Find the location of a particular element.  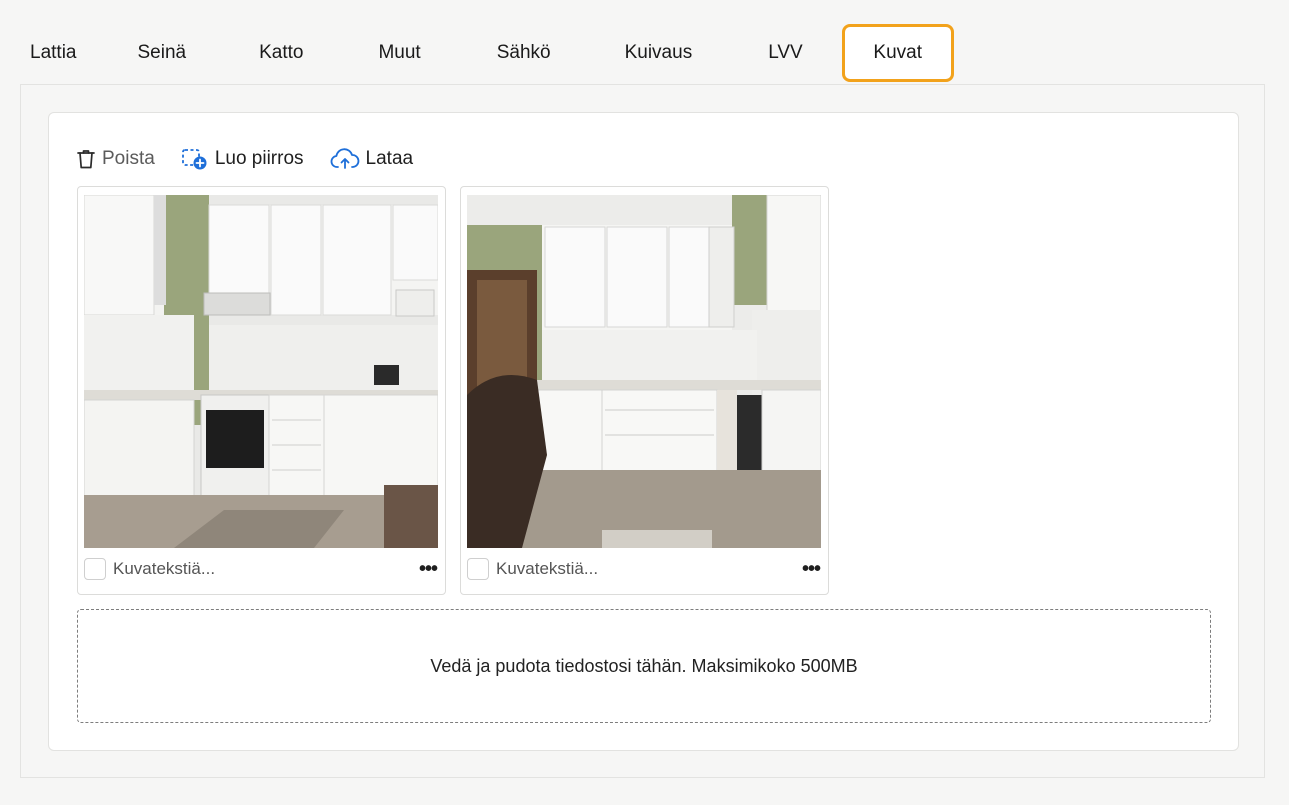

upload-label: Lataa is located at coordinates (389, 158).